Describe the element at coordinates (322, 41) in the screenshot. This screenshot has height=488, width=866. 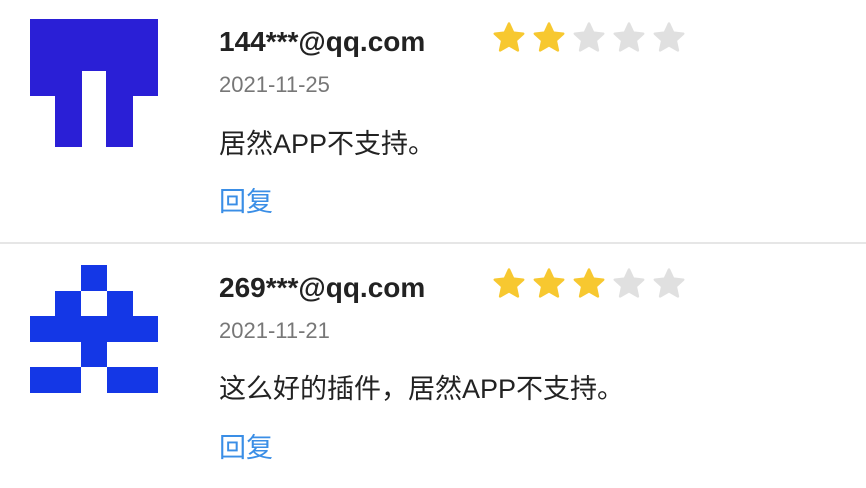
I see `review-username: 144***@qq.com` at that location.